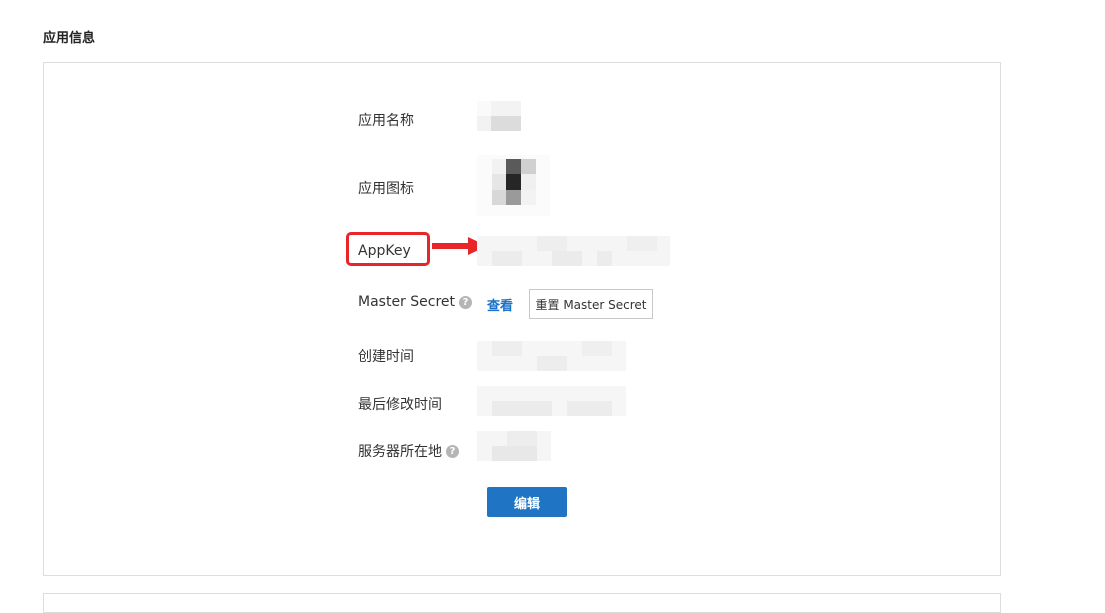 This screenshot has height=613, width=1105. What do you see at coordinates (522, 603) in the screenshot?
I see `next-card` at bounding box center [522, 603].